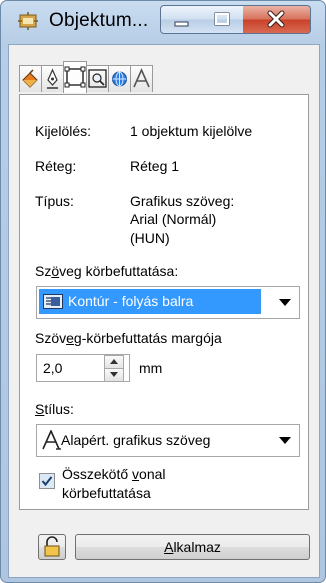 The height and width of the screenshot is (583, 326). I want to click on selection-frame-icon, so click(75, 77).